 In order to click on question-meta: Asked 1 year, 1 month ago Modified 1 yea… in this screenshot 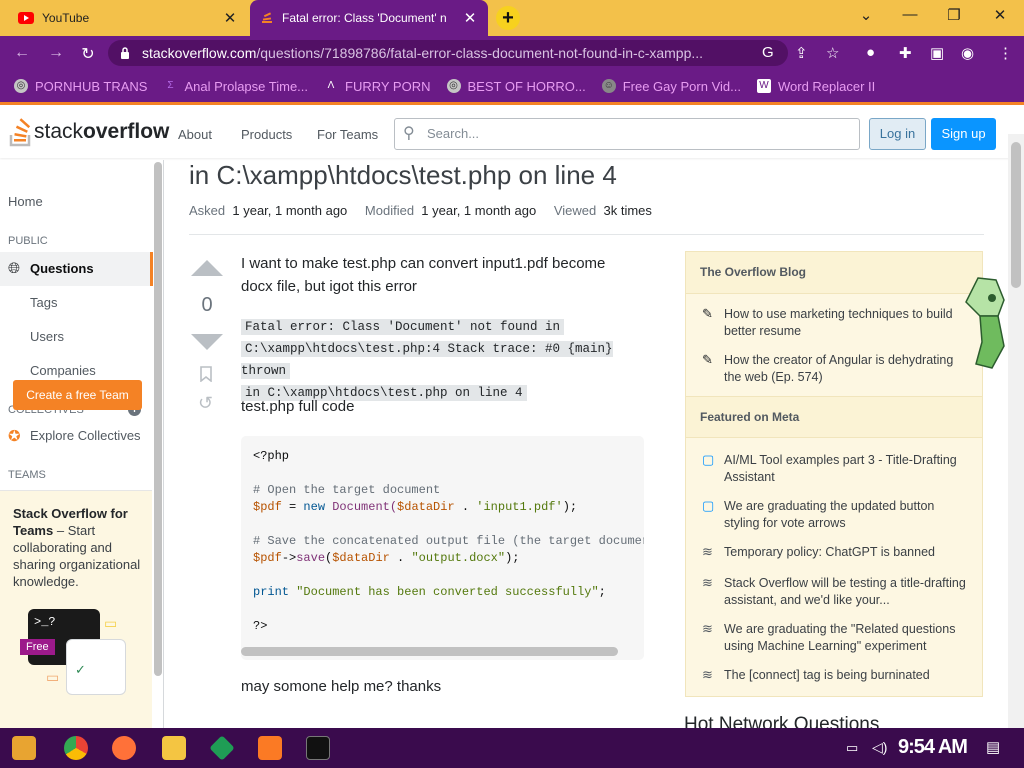, I will do `click(420, 210)`.